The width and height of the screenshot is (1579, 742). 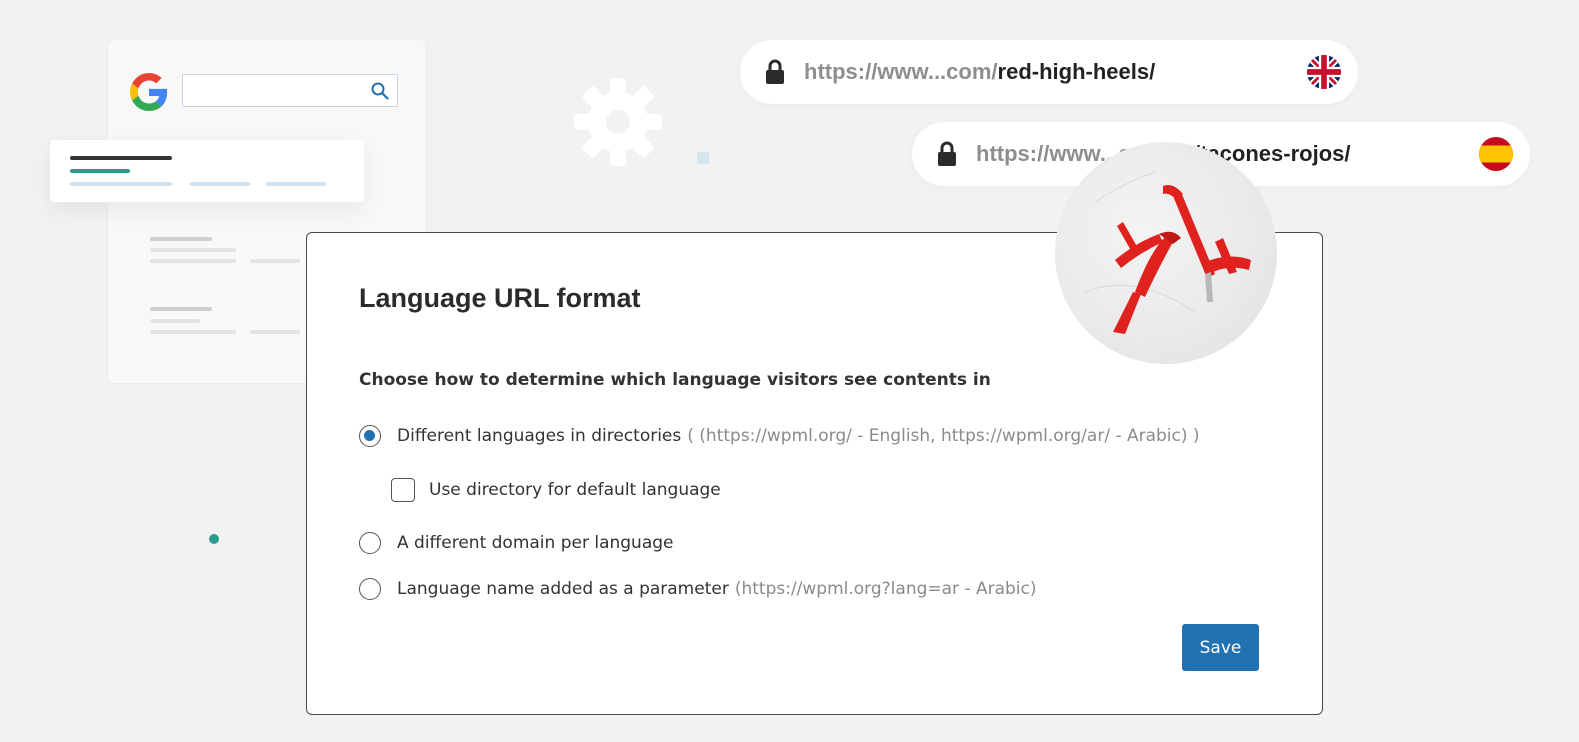 I want to click on option-label: Use directory for default language, so click(x=575, y=490).